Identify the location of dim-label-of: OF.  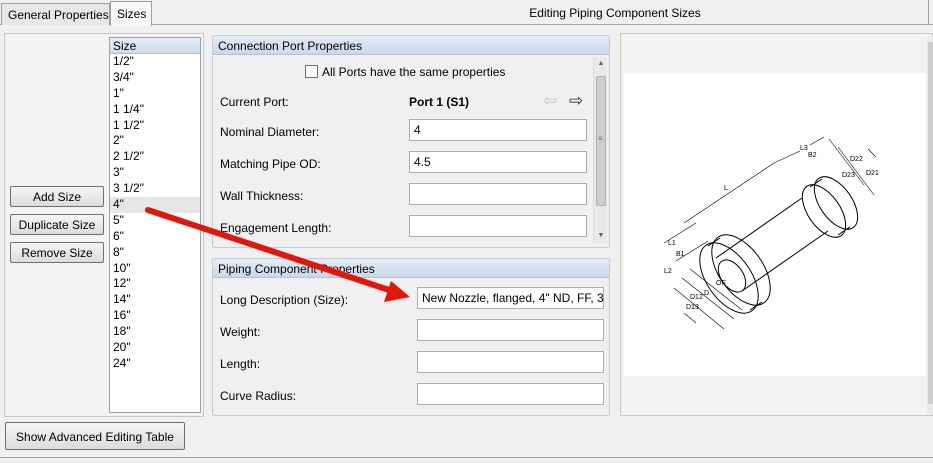
(721, 283).